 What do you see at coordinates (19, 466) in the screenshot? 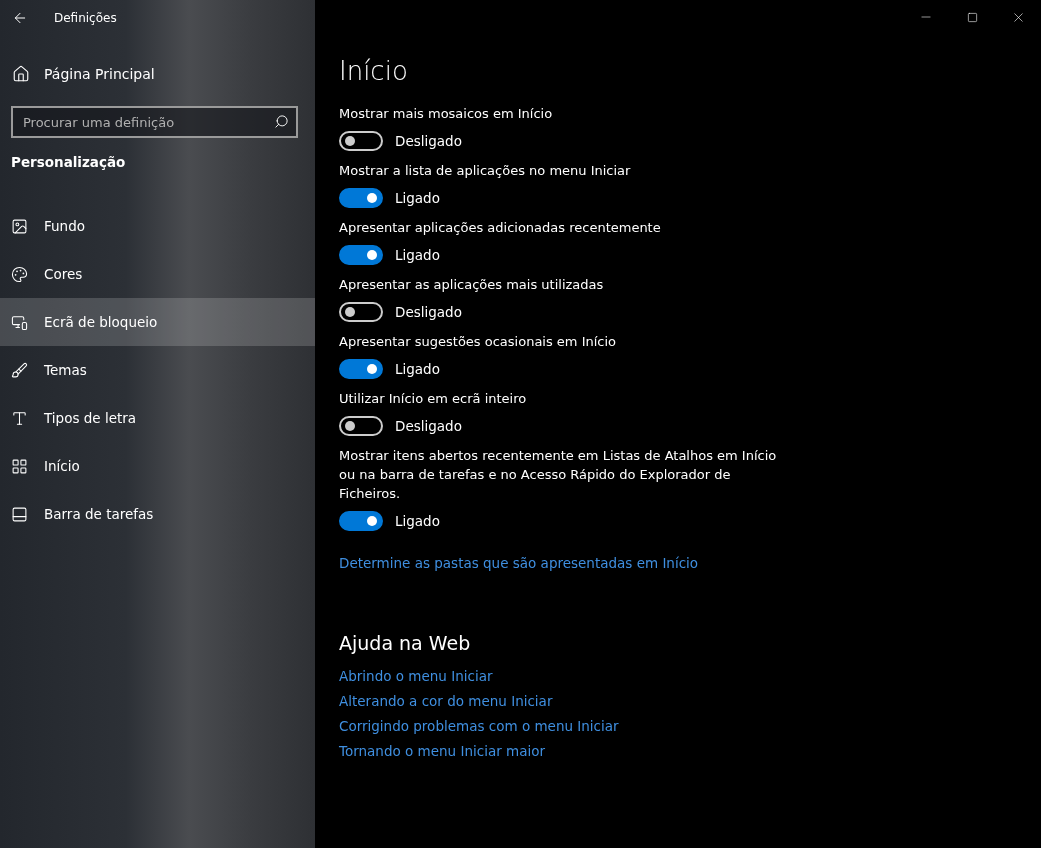
I see `tiles-icon` at bounding box center [19, 466].